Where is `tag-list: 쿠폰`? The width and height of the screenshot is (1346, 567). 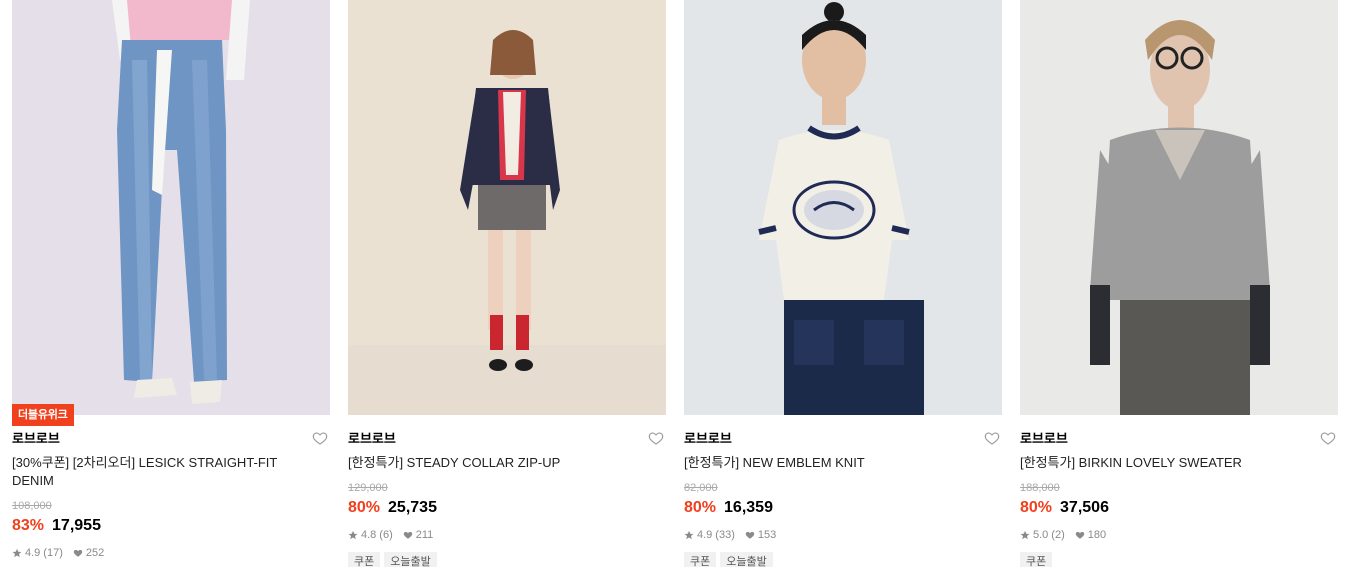 tag-list: 쿠폰 is located at coordinates (1038, 559).